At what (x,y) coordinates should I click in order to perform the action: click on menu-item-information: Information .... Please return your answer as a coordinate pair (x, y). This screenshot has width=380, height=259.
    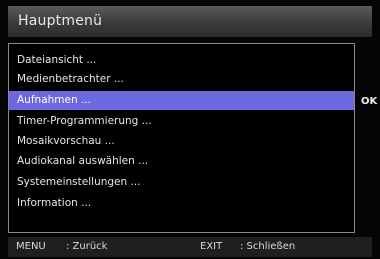
    Looking at the image, I should click on (181, 203).